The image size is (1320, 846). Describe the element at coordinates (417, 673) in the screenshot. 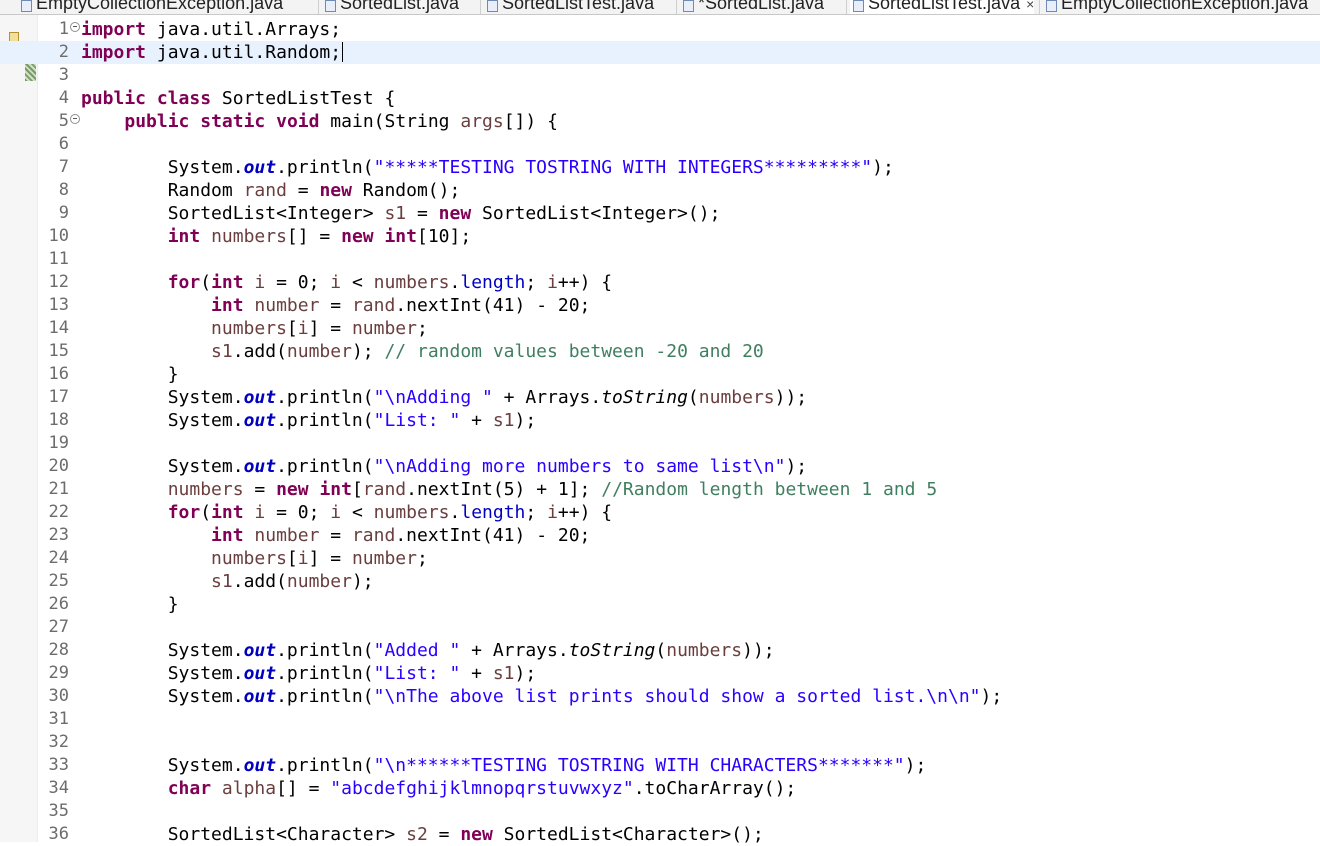

I see `code-token: "List: "` at that location.